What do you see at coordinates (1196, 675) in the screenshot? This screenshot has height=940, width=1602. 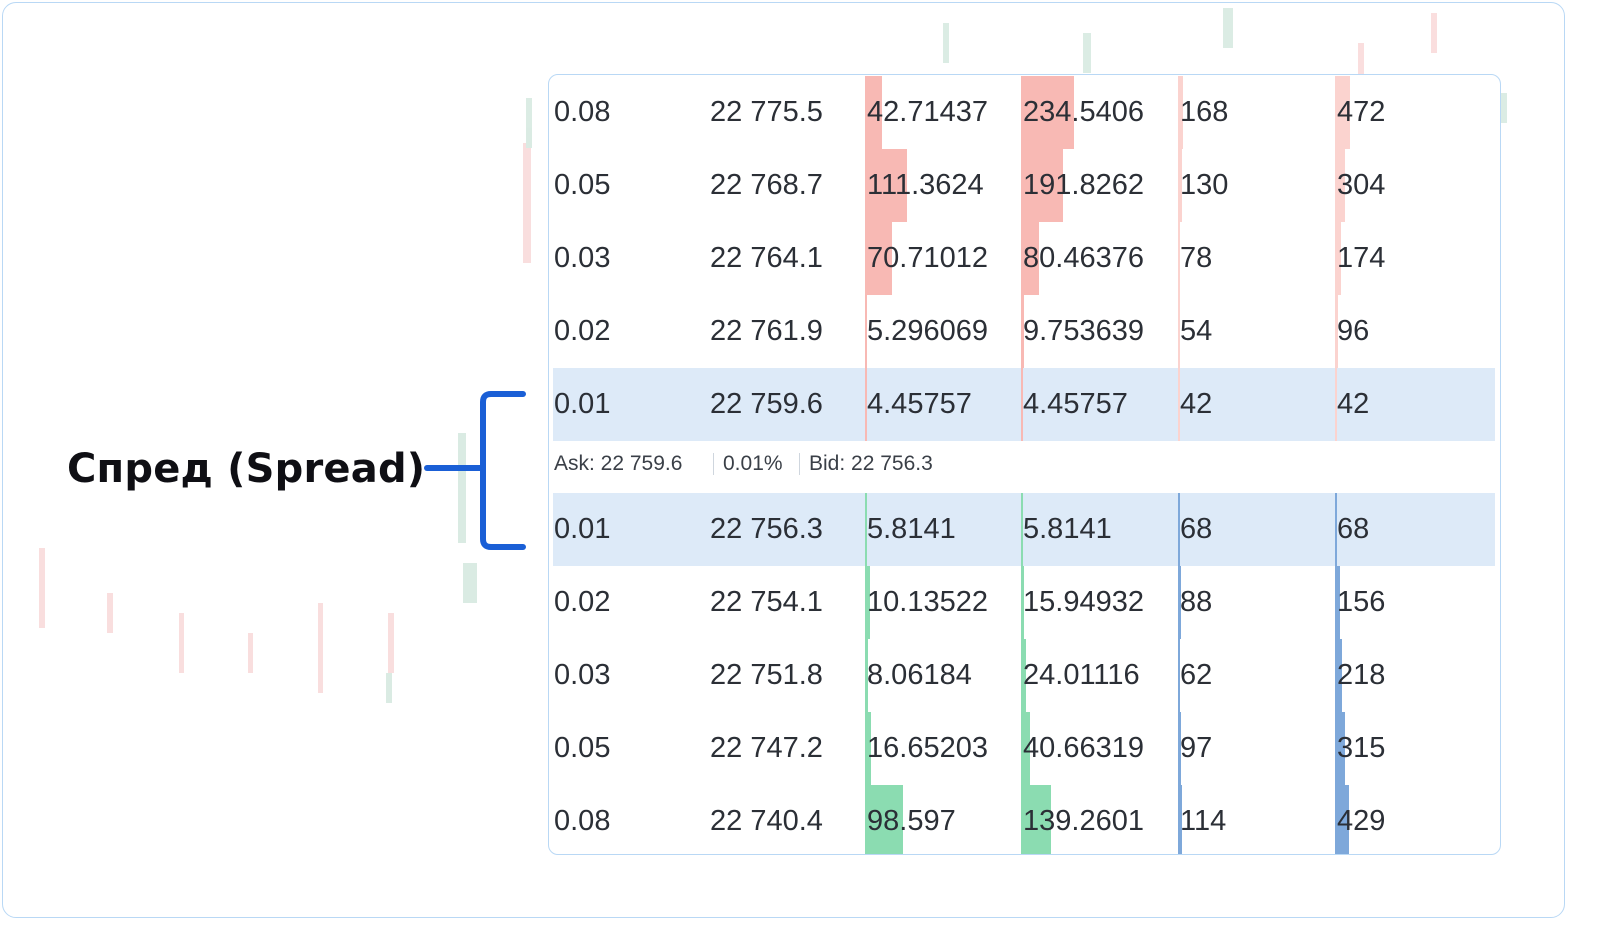 I see `row-count: 62` at bounding box center [1196, 675].